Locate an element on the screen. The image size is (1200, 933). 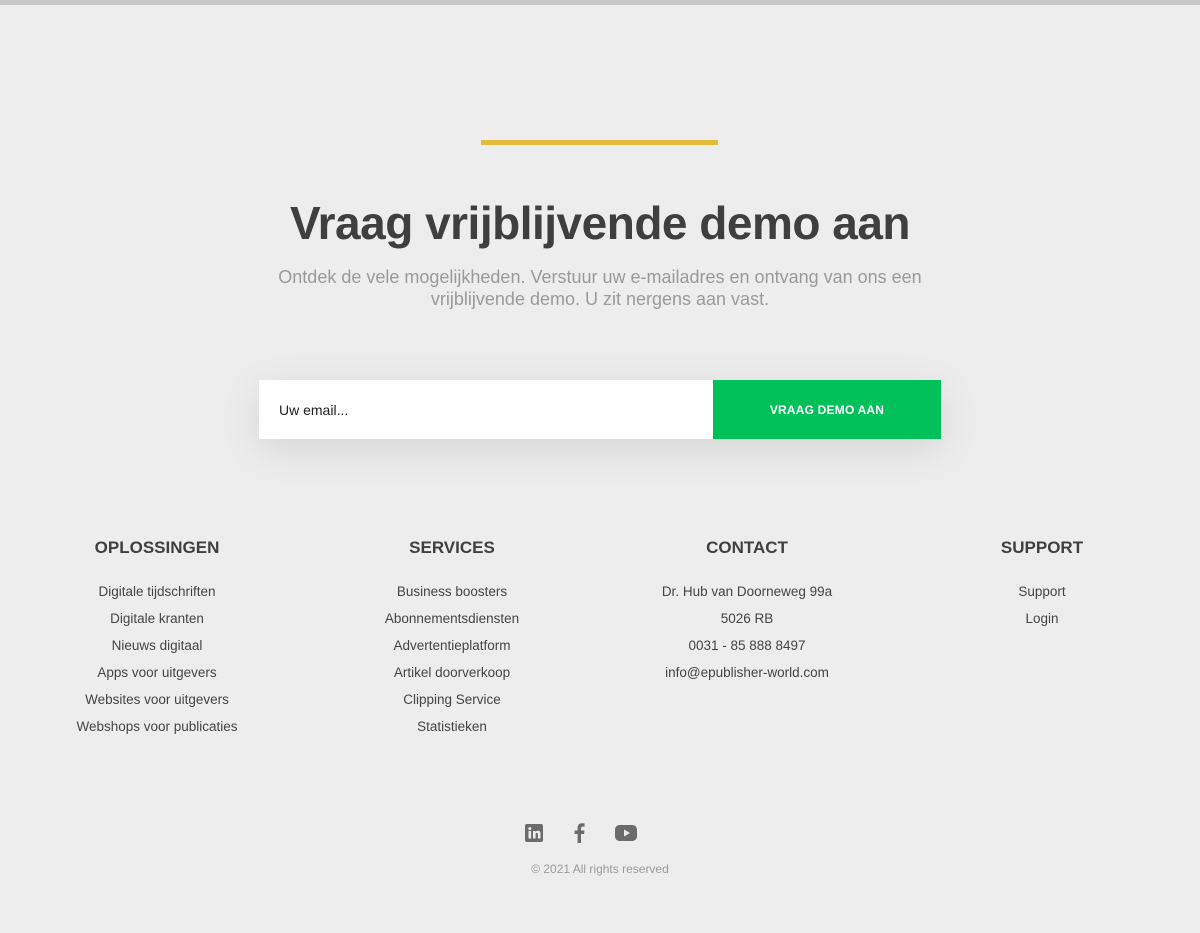
footer-heading: SERVICES is located at coordinates (452, 547).